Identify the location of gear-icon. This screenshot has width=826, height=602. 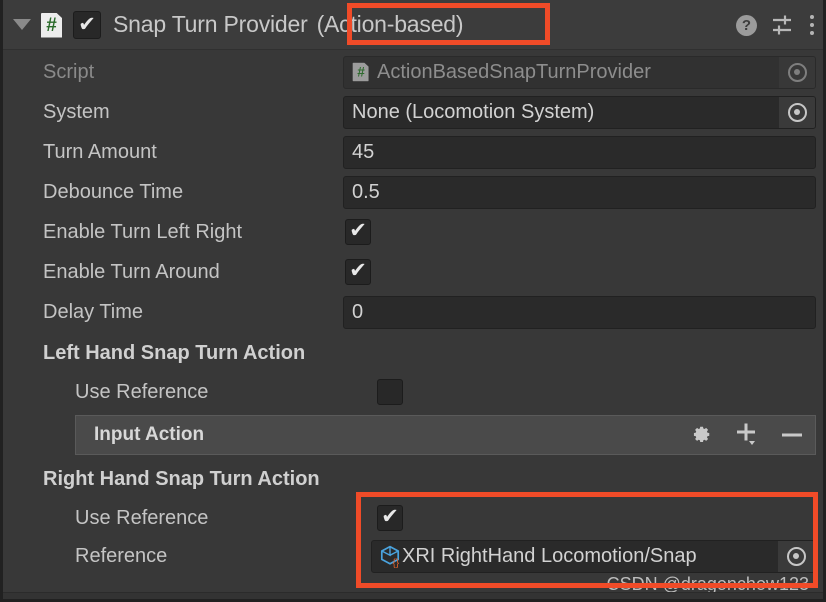
(700, 435).